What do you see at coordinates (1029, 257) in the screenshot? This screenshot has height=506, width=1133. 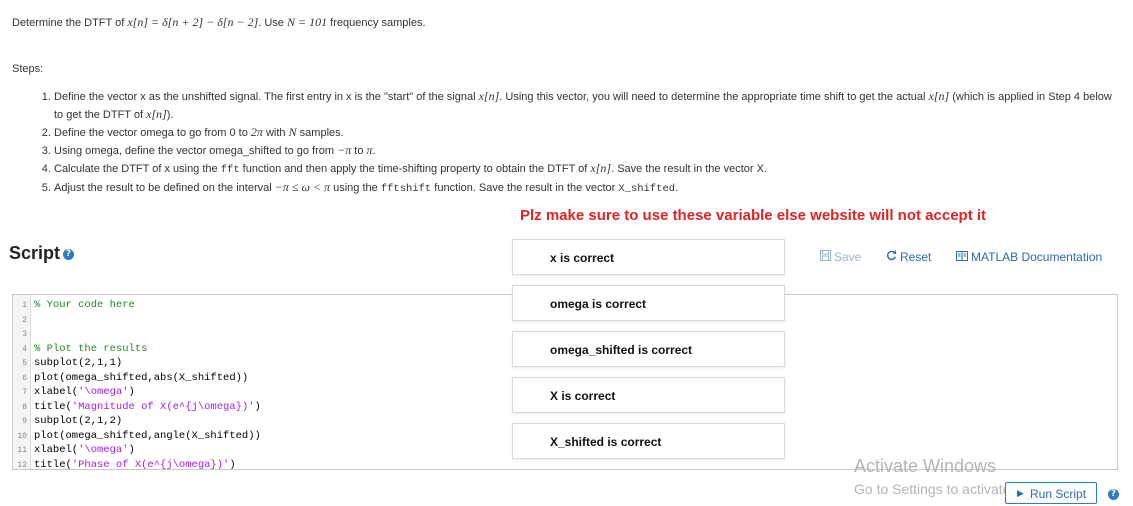 I see `matlab-documentation-link: MATLAB Documentation` at bounding box center [1029, 257].